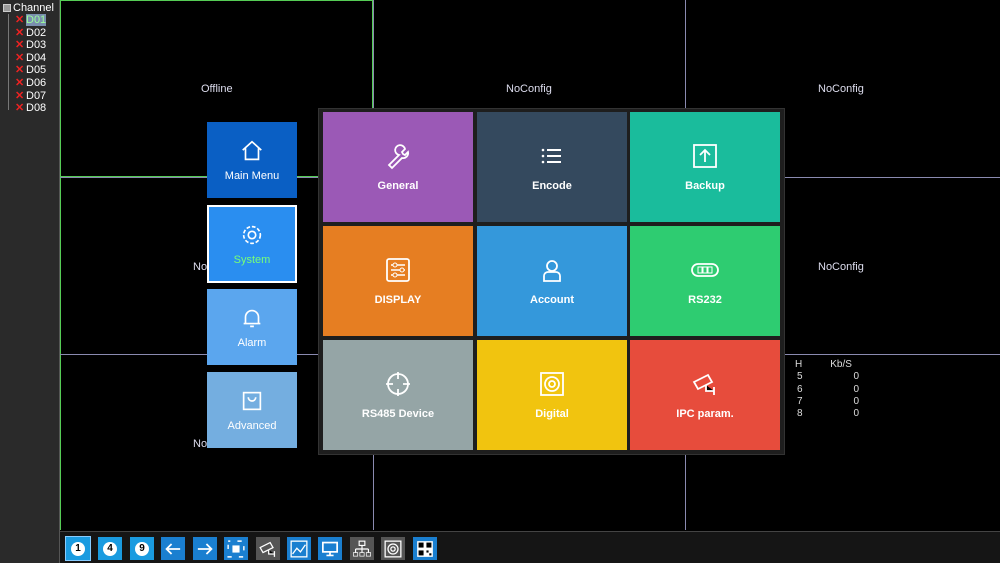 Image resolution: width=1000 pixels, height=563 pixels. I want to click on channel-tree-header: Channel, so click(28, 8).